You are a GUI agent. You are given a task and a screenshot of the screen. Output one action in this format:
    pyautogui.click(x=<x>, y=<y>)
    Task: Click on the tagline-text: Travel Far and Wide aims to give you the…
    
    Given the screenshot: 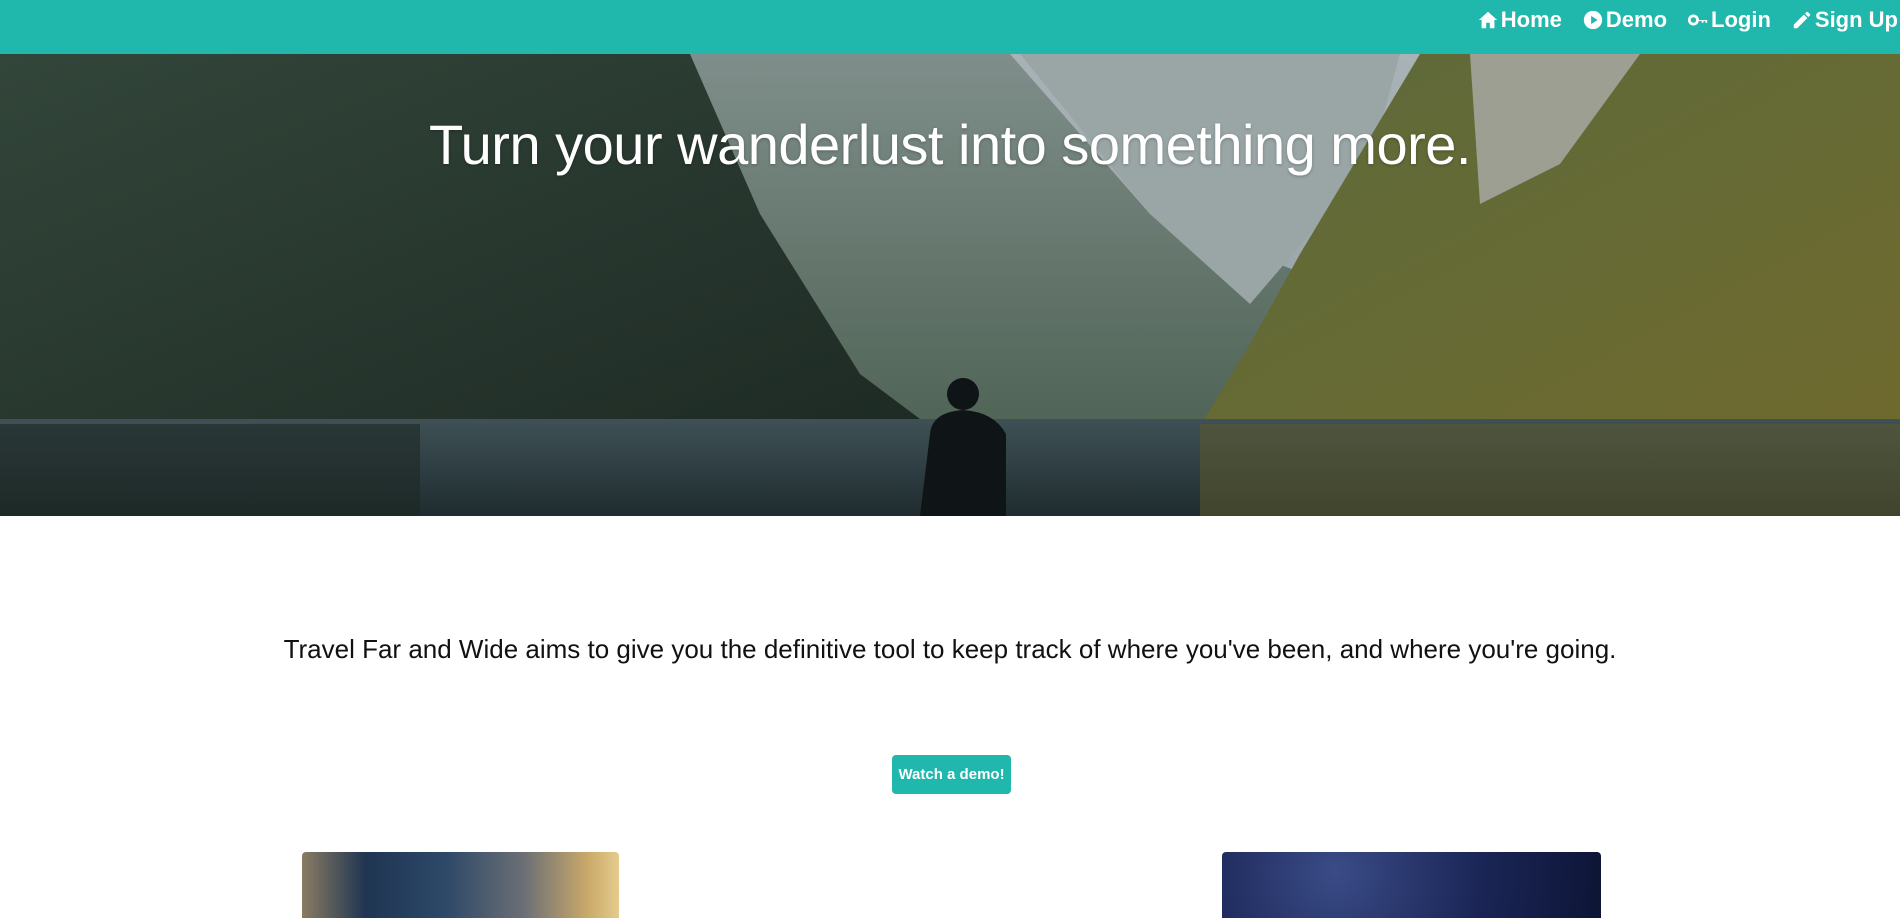 What is the action you would take?
    pyautogui.click(x=950, y=649)
    